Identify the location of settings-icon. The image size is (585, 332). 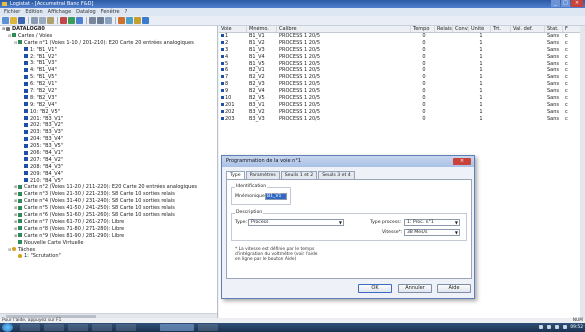
(100, 20).